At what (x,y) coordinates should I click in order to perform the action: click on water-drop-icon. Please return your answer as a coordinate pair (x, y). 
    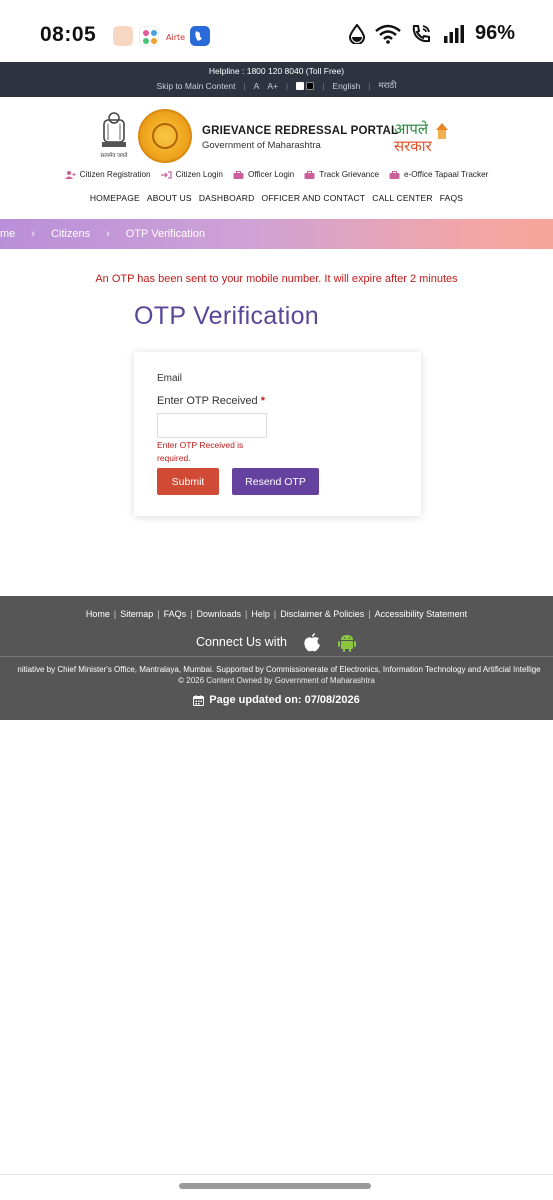
    Looking at the image, I should click on (356, 33).